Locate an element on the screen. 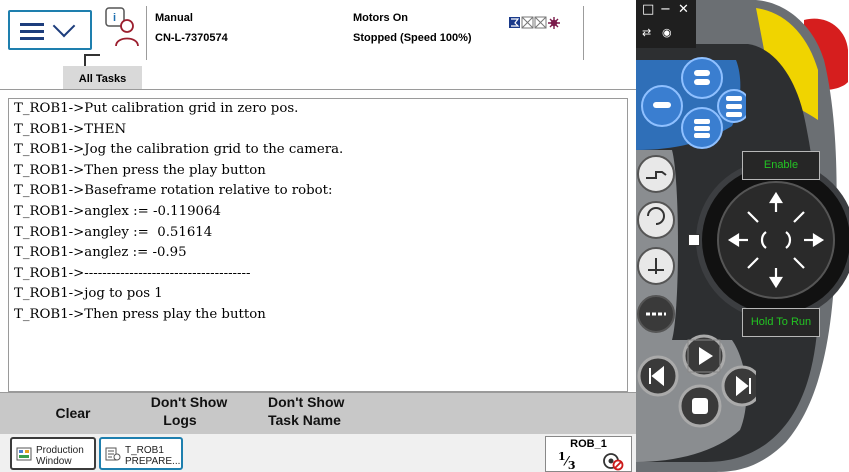 This screenshot has width=849, height=472. step-forward-icon is located at coordinates (738, 386).